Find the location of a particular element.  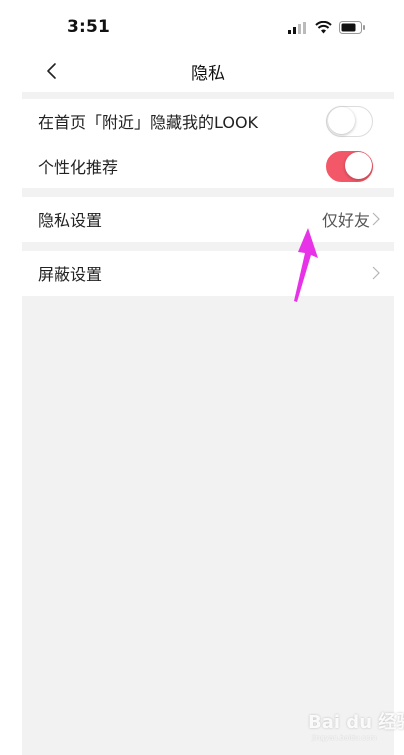

toggle-group: 在首页「附近」隐藏我的LOOK 个性化推荐 is located at coordinates (208, 143).